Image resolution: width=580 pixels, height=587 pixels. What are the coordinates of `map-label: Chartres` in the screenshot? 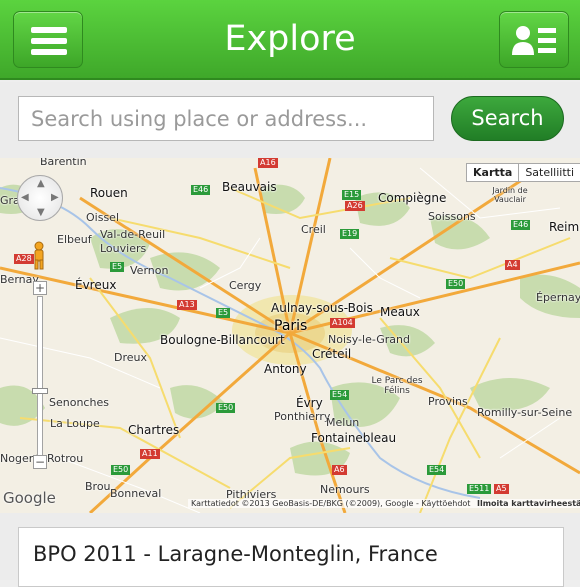 It's located at (154, 430).